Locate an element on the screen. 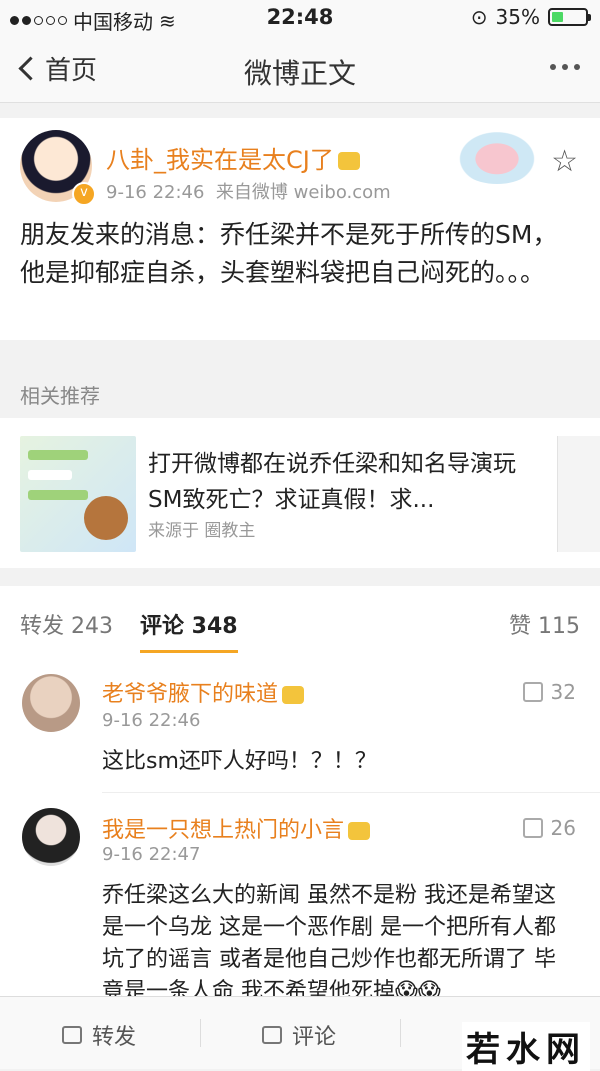 The width and height of the screenshot is (600, 1071). nav-bar: 首页 微博正文 is located at coordinates (300, 68).